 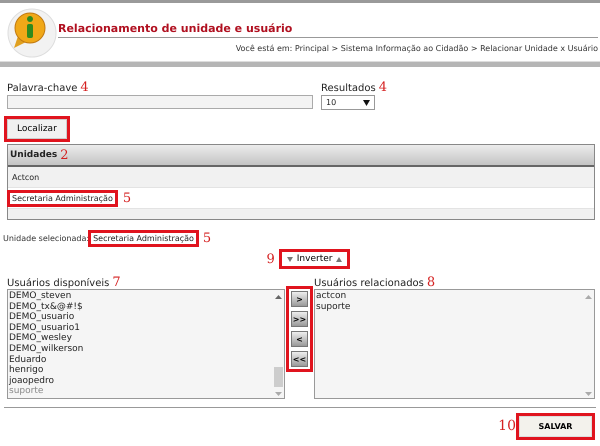 What do you see at coordinates (140, 381) in the screenshot?
I see `list-item: joaopedro` at bounding box center [140, 381].